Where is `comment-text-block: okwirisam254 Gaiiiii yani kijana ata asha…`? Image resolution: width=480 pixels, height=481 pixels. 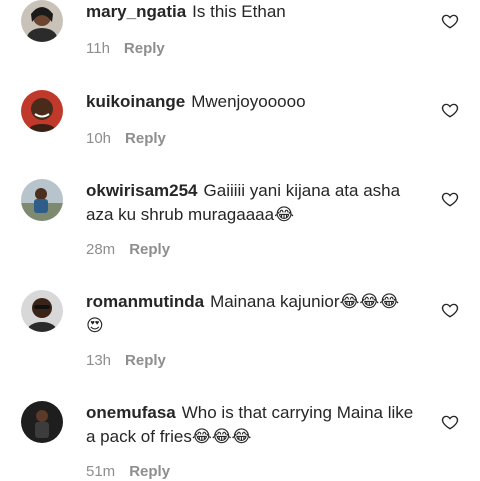 comment-text-block: okwirisam254 Gaiiiii yani kijana ata asha… is located at coordinates (251, 203).